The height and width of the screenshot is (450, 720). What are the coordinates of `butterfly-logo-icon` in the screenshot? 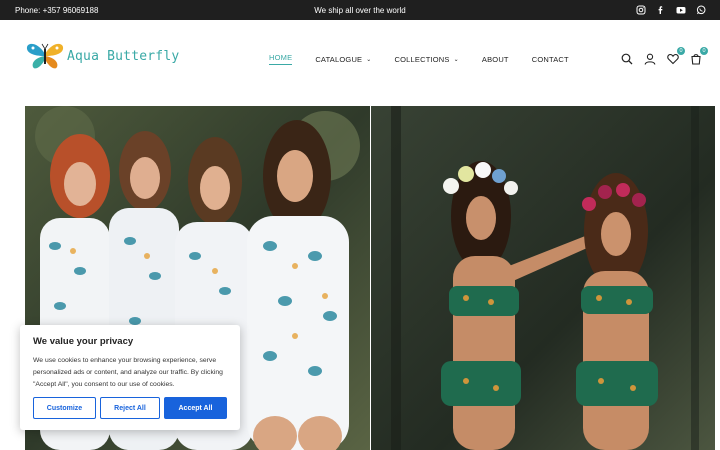 It's located at (45, 56).